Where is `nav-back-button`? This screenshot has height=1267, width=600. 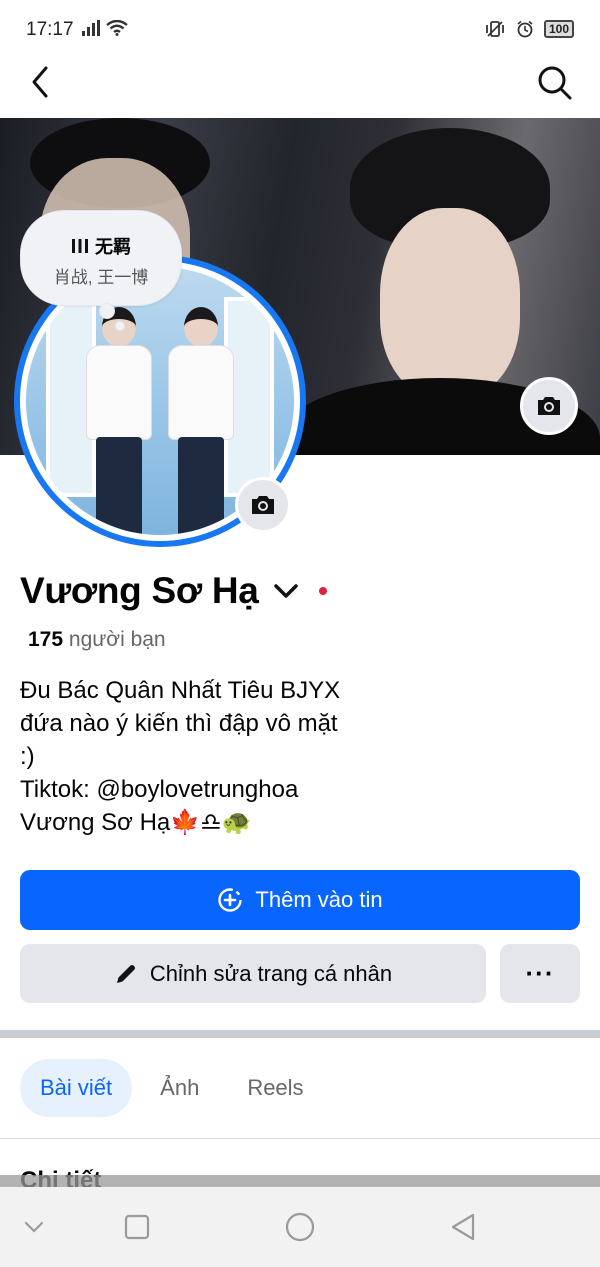 nav-back-button is located at coordinates (463, 1227).